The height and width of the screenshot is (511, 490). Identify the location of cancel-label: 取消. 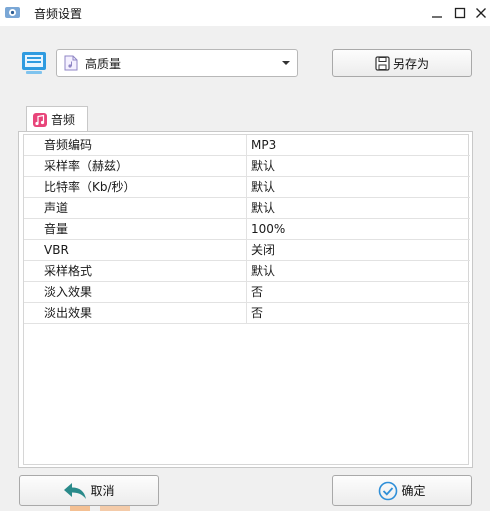
(102, 491).